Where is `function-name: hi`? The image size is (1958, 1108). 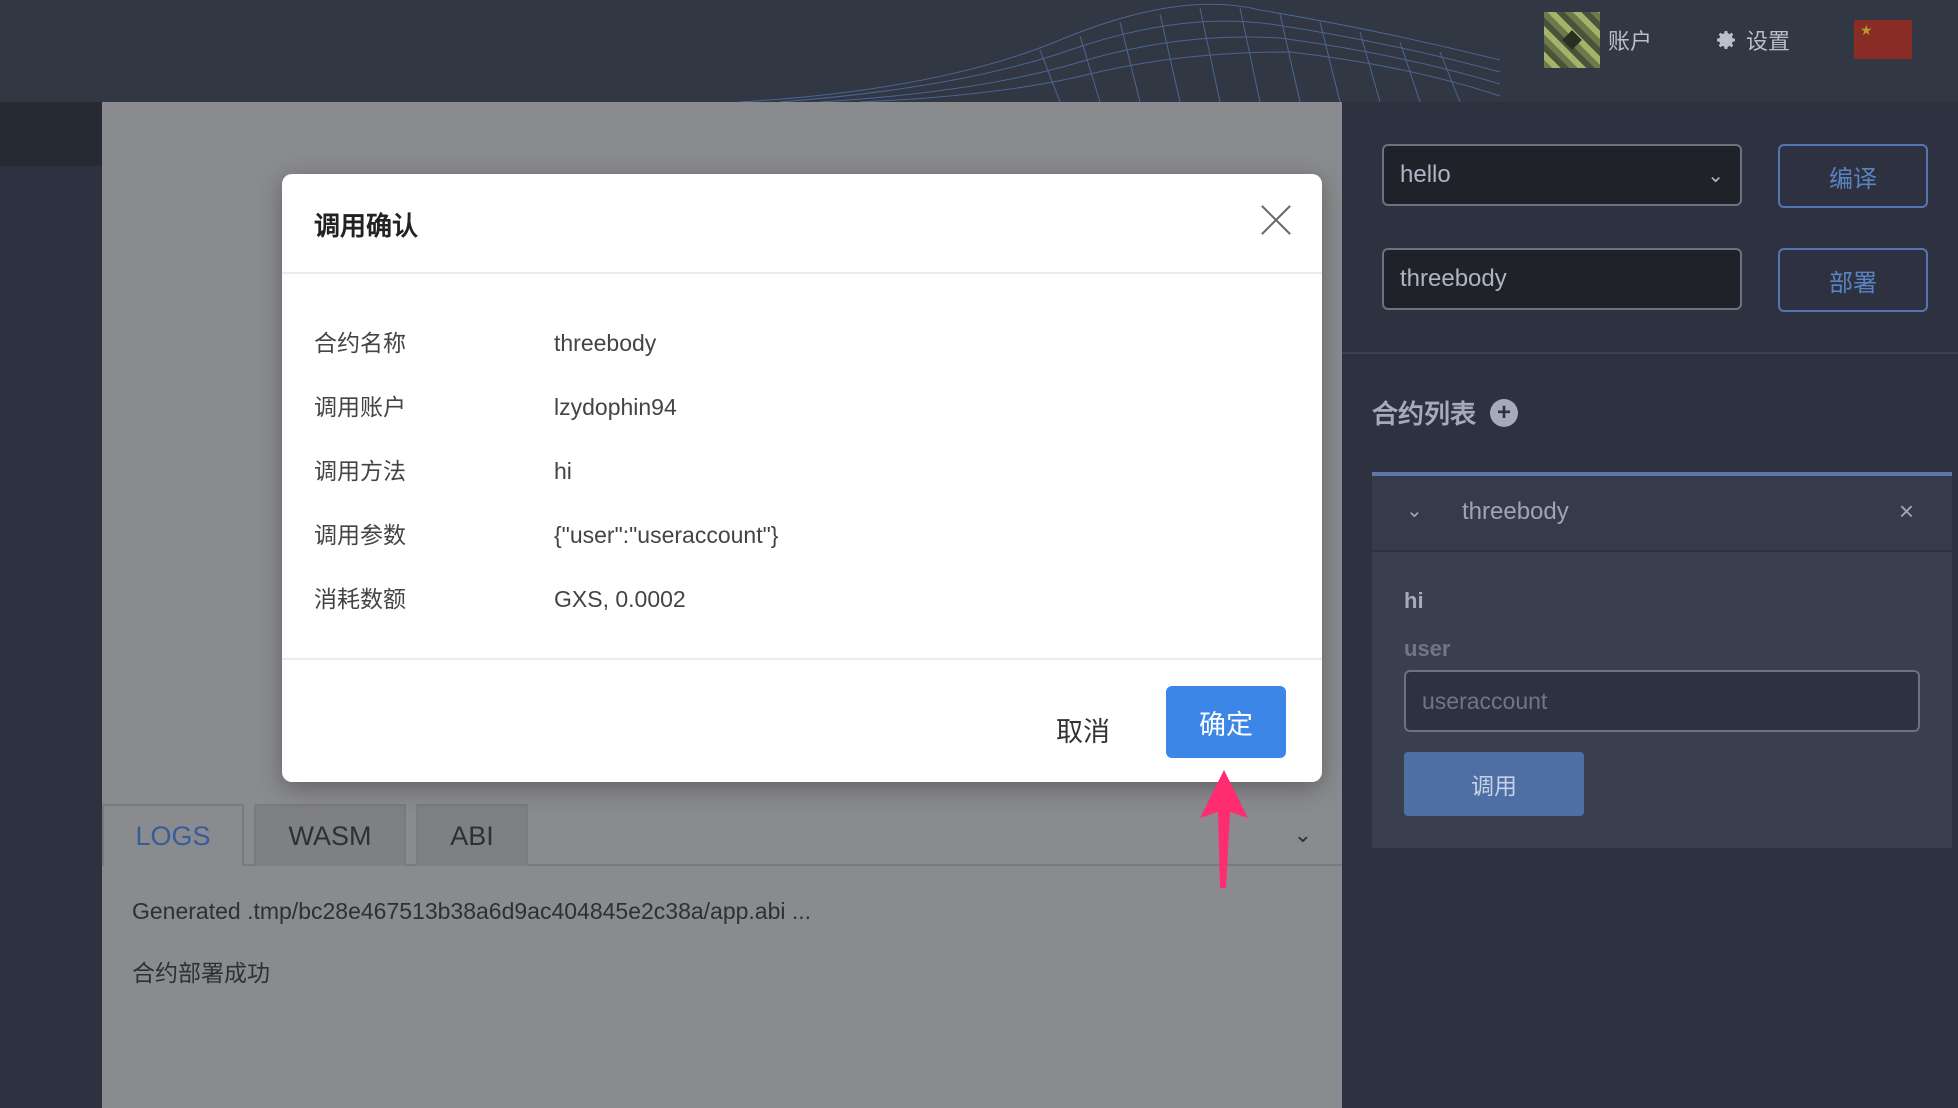
function-name: hi is located at coordinates (1414, 600).